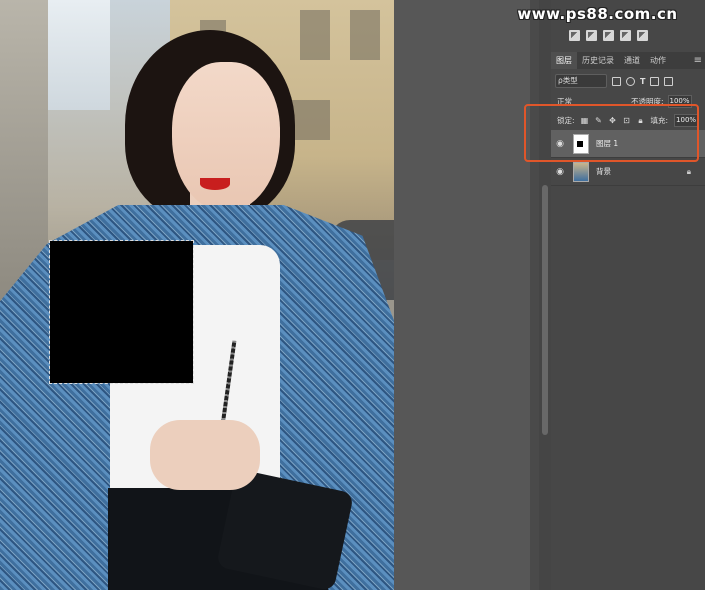  I want to click on black-fill-selection, so click(121, 312).